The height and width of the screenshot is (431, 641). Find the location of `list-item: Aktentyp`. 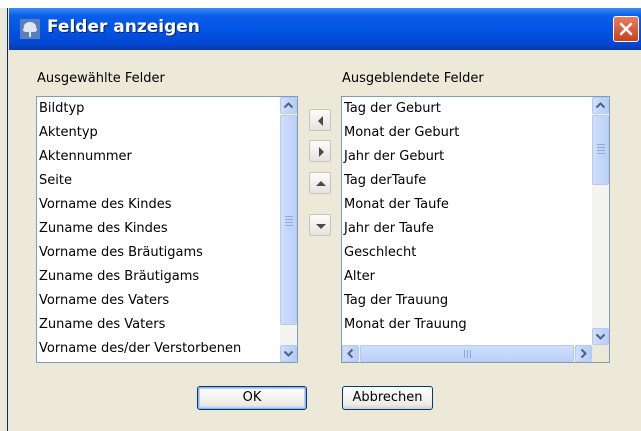

list-item: Aktentyp is located at coordinates (68, 133).